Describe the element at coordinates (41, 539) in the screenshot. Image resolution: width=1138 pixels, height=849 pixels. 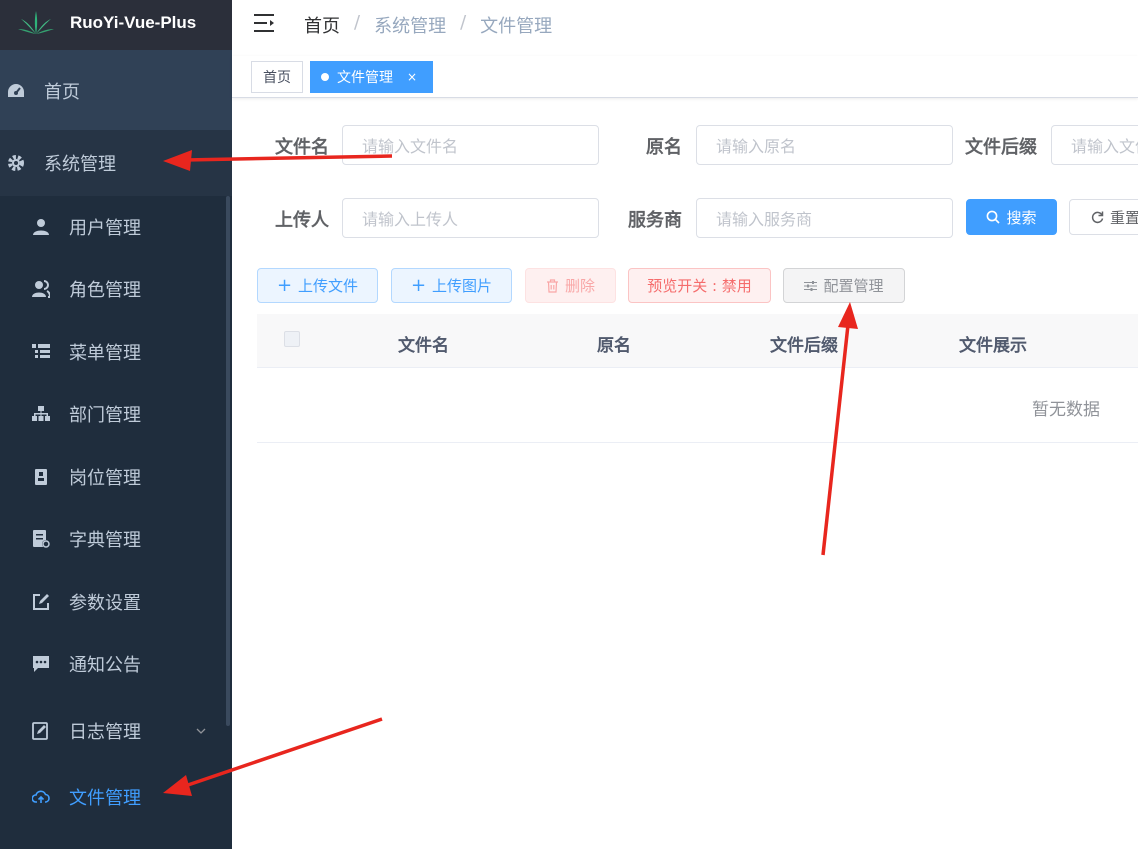
I see `dict-icon` at that location.